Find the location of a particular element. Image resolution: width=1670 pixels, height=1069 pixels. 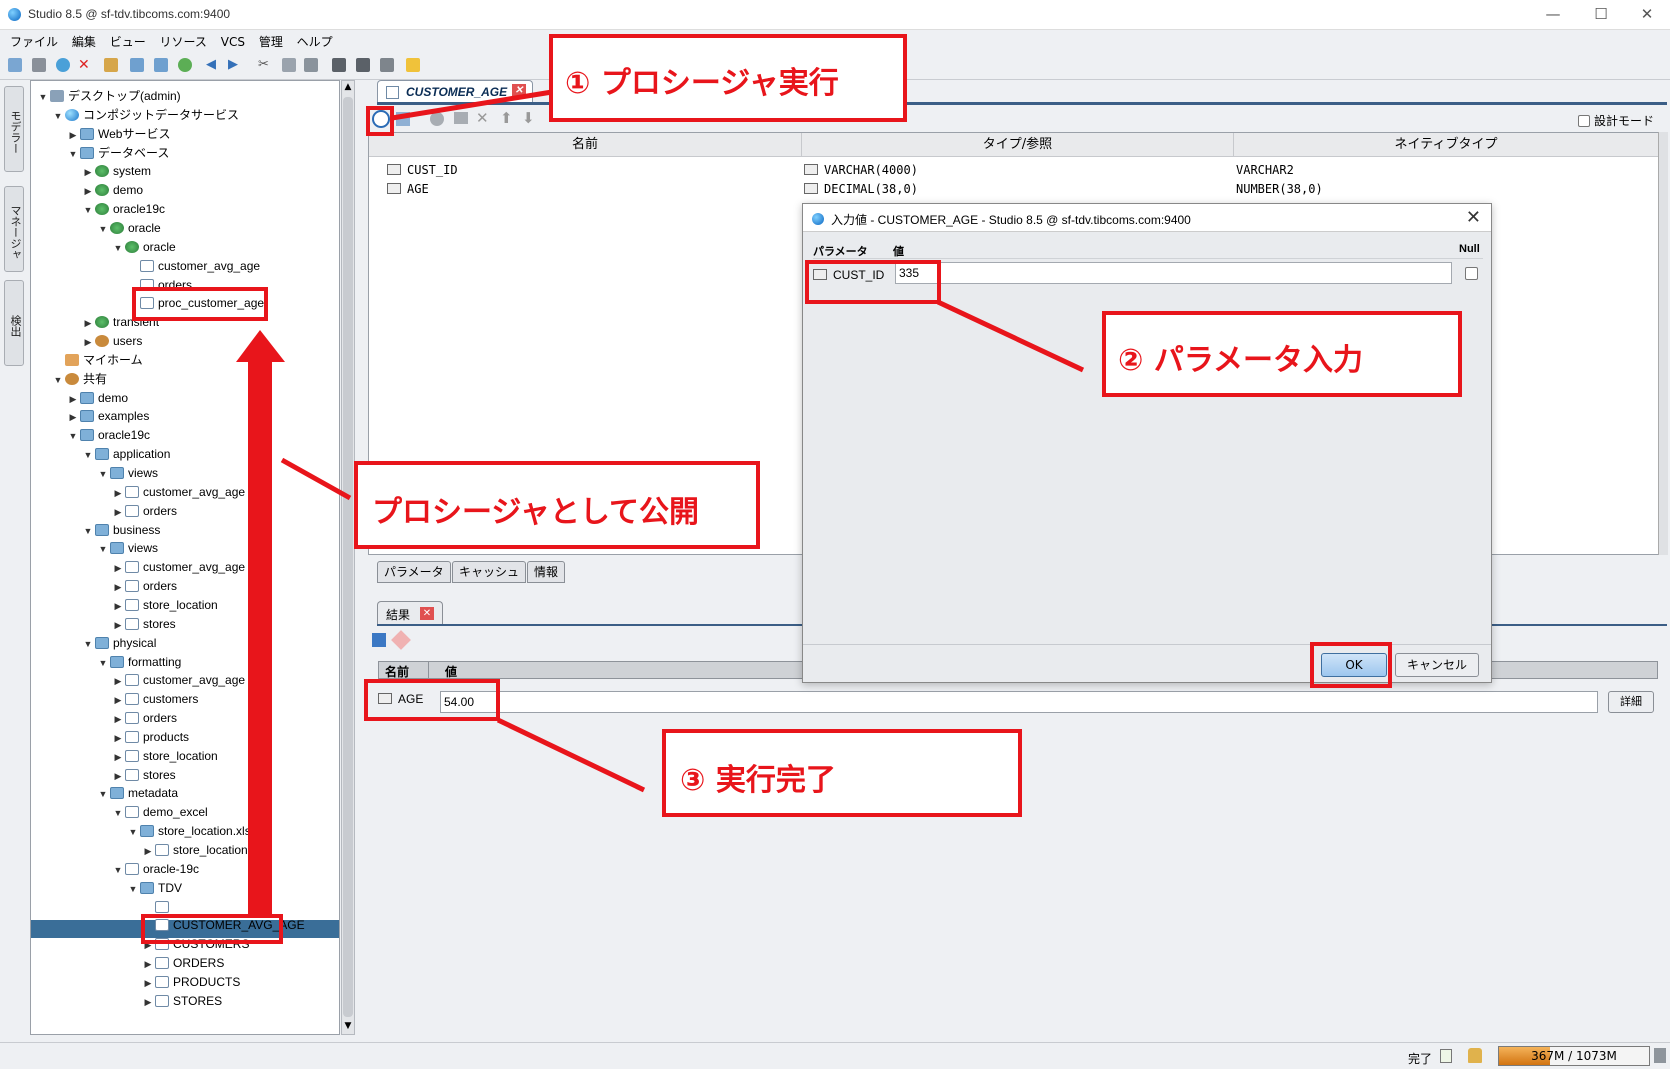

annotation-step1: ① プロシージャ実行 is located at coordinates (728, 78).